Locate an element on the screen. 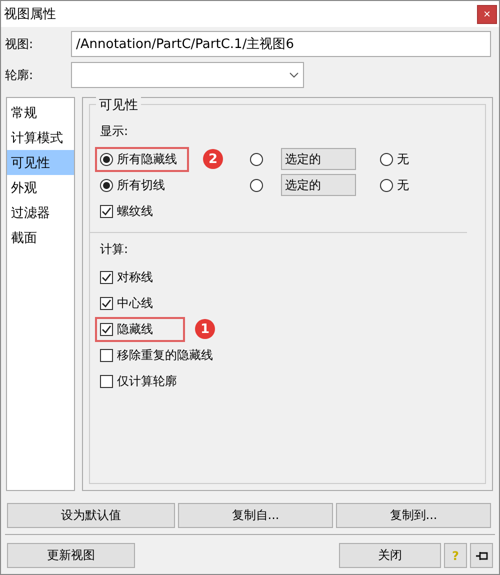 This screenshot has height=575, width=500. callout-badge: 2 is located at coordinates (213, 159).